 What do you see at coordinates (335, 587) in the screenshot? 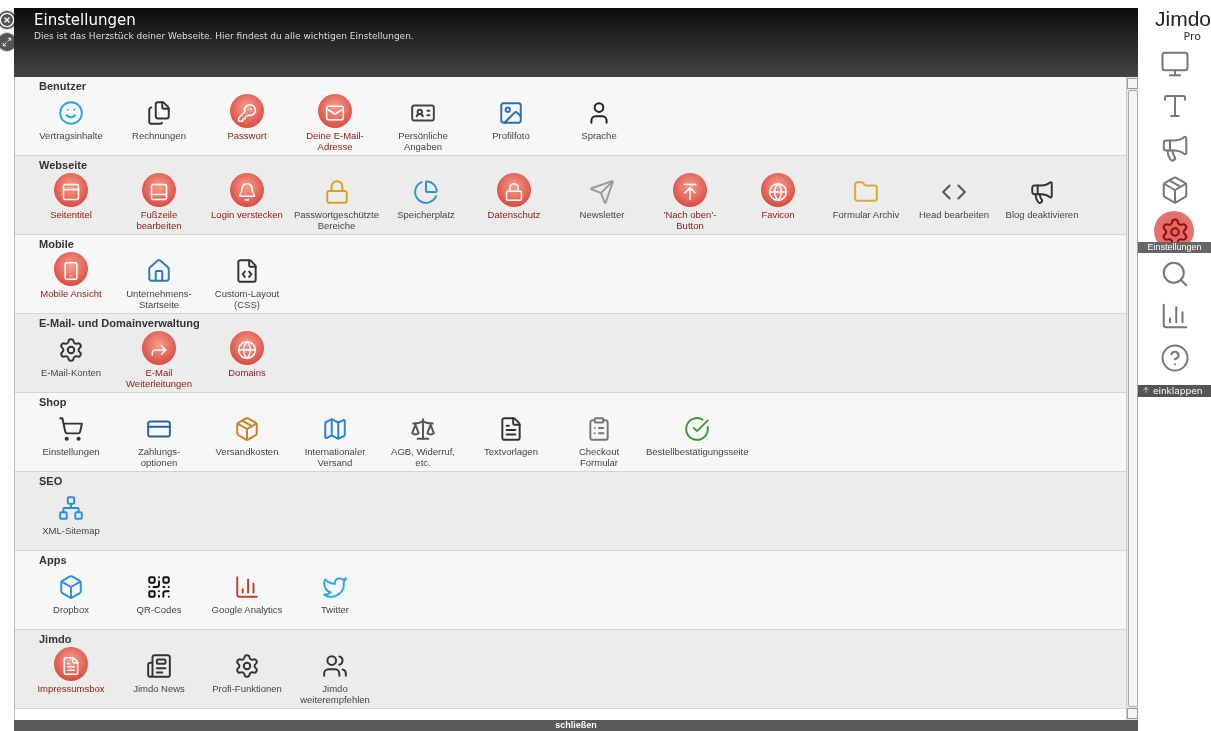
I see `bird-icon` at bounding box center [335, 587].